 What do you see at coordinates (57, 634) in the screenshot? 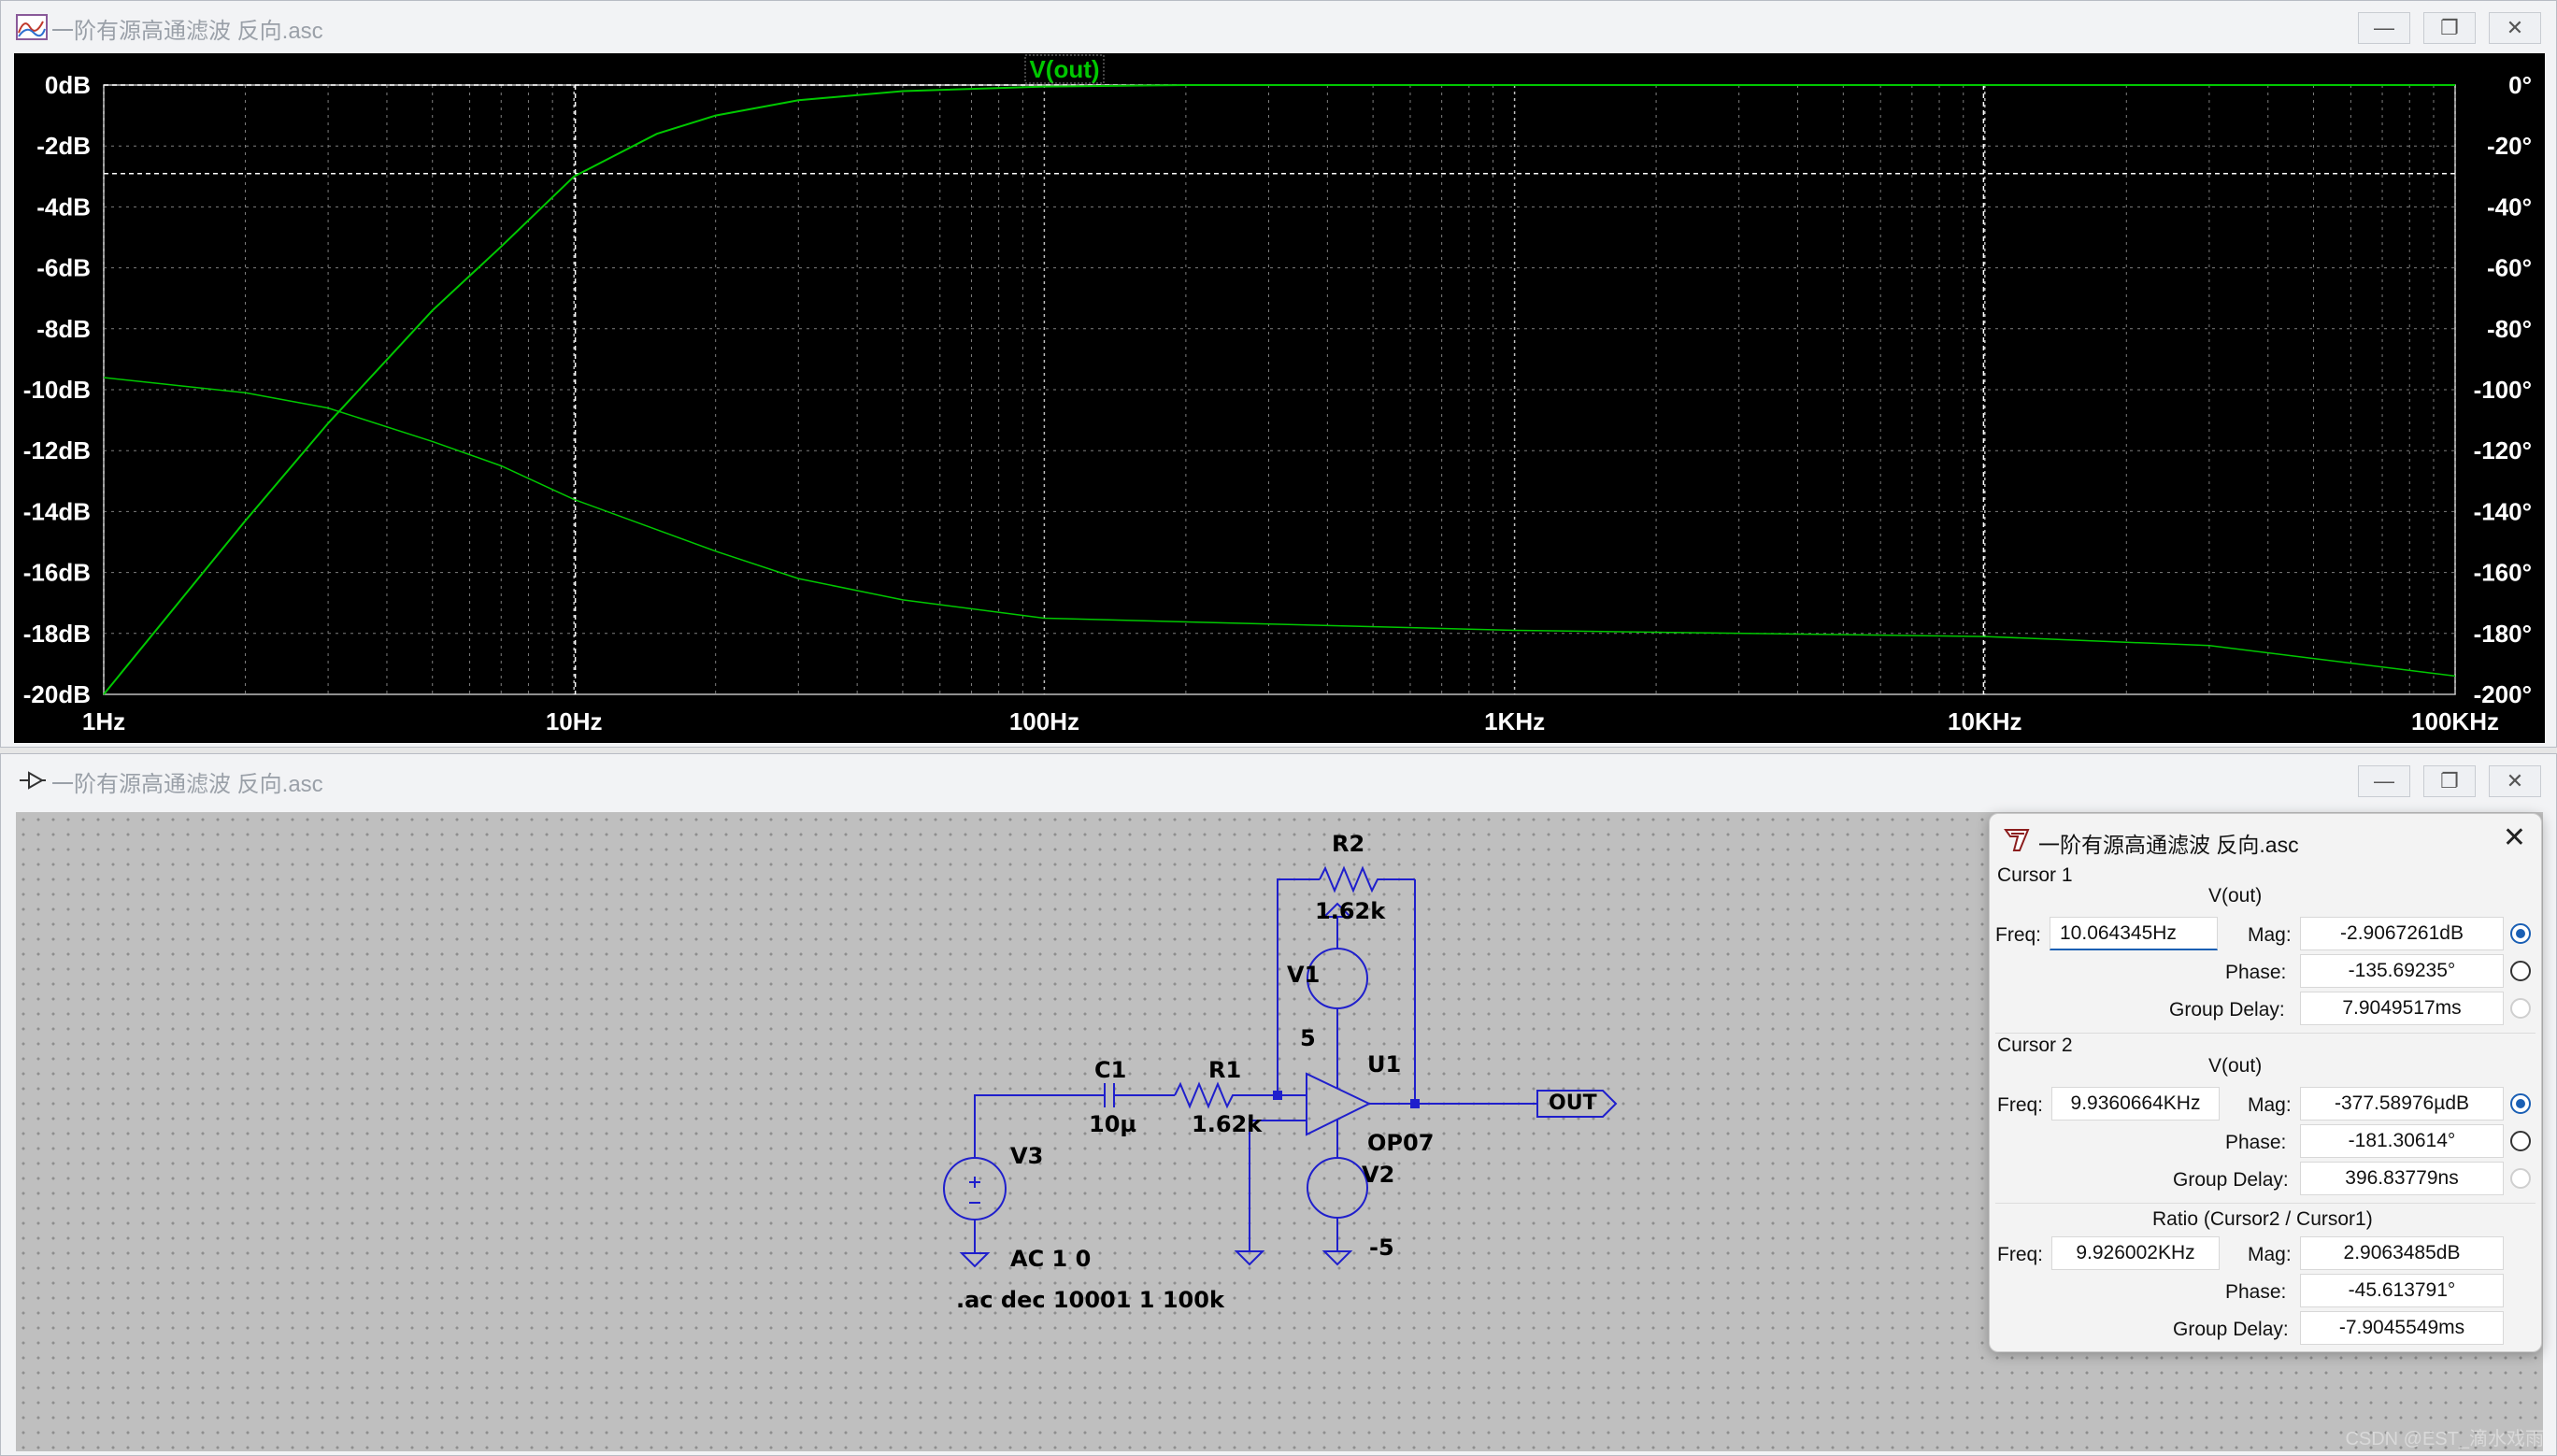
I see `y-left-tick-label: -18dB` at bounding box center [57, 634].